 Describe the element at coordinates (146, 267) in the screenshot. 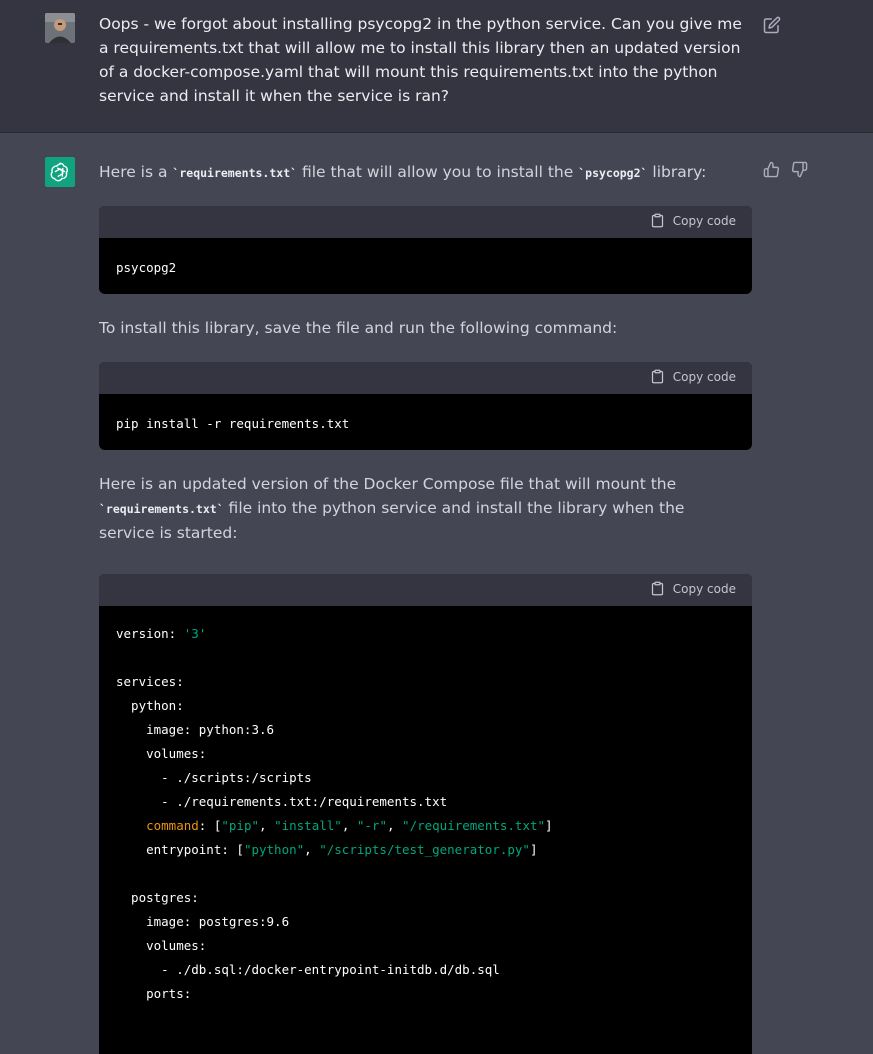

I see `code-content: psycopg2` at that location.